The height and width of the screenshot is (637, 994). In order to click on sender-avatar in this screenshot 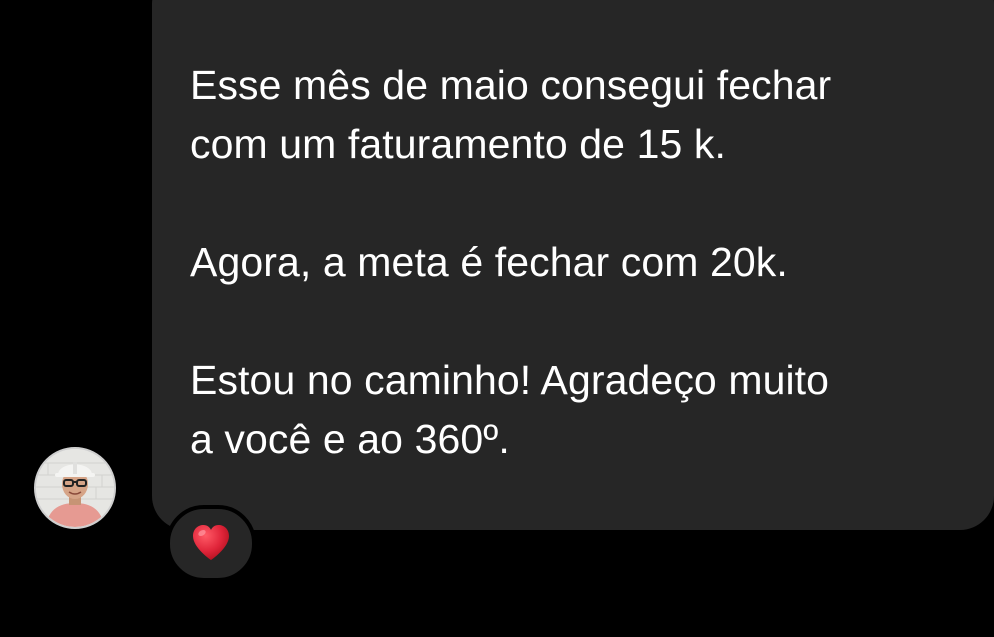, I will do `click(75, 488)`.